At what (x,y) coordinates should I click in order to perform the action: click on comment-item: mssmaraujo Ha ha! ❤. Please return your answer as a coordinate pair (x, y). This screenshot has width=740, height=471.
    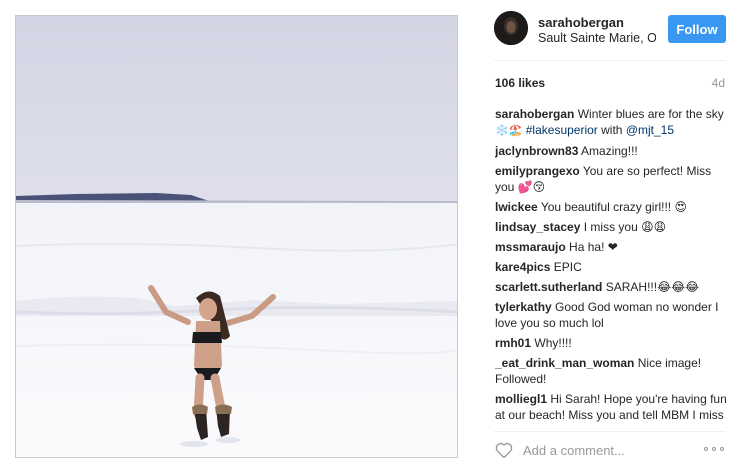
    Looking at the image, I should click on (611, 247).